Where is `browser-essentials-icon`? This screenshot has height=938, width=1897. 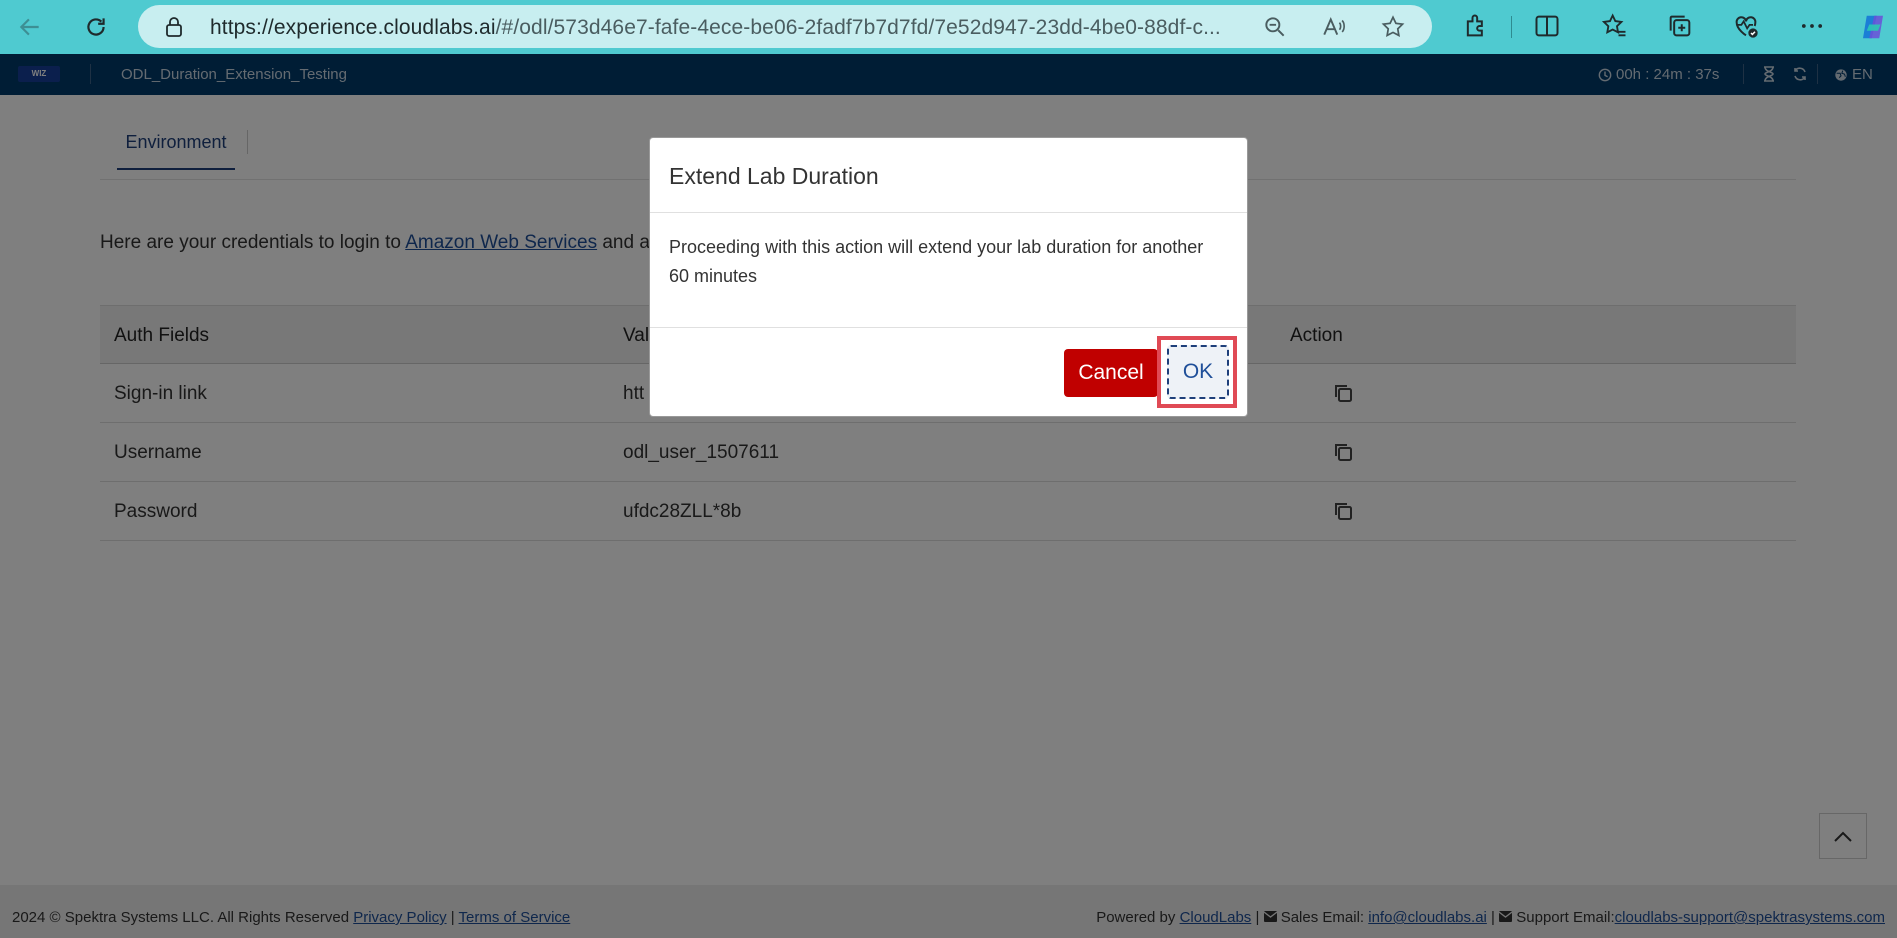
browser-essentials-icon is located at coordinates (1746, 26).